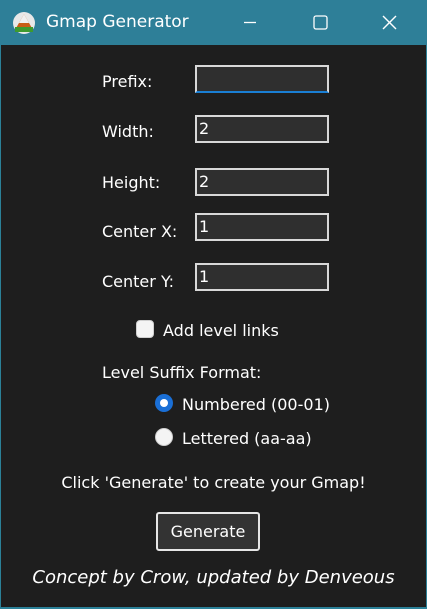  I want to click on numbered-radio-label: Numbered (00-01), so click(256, 404).